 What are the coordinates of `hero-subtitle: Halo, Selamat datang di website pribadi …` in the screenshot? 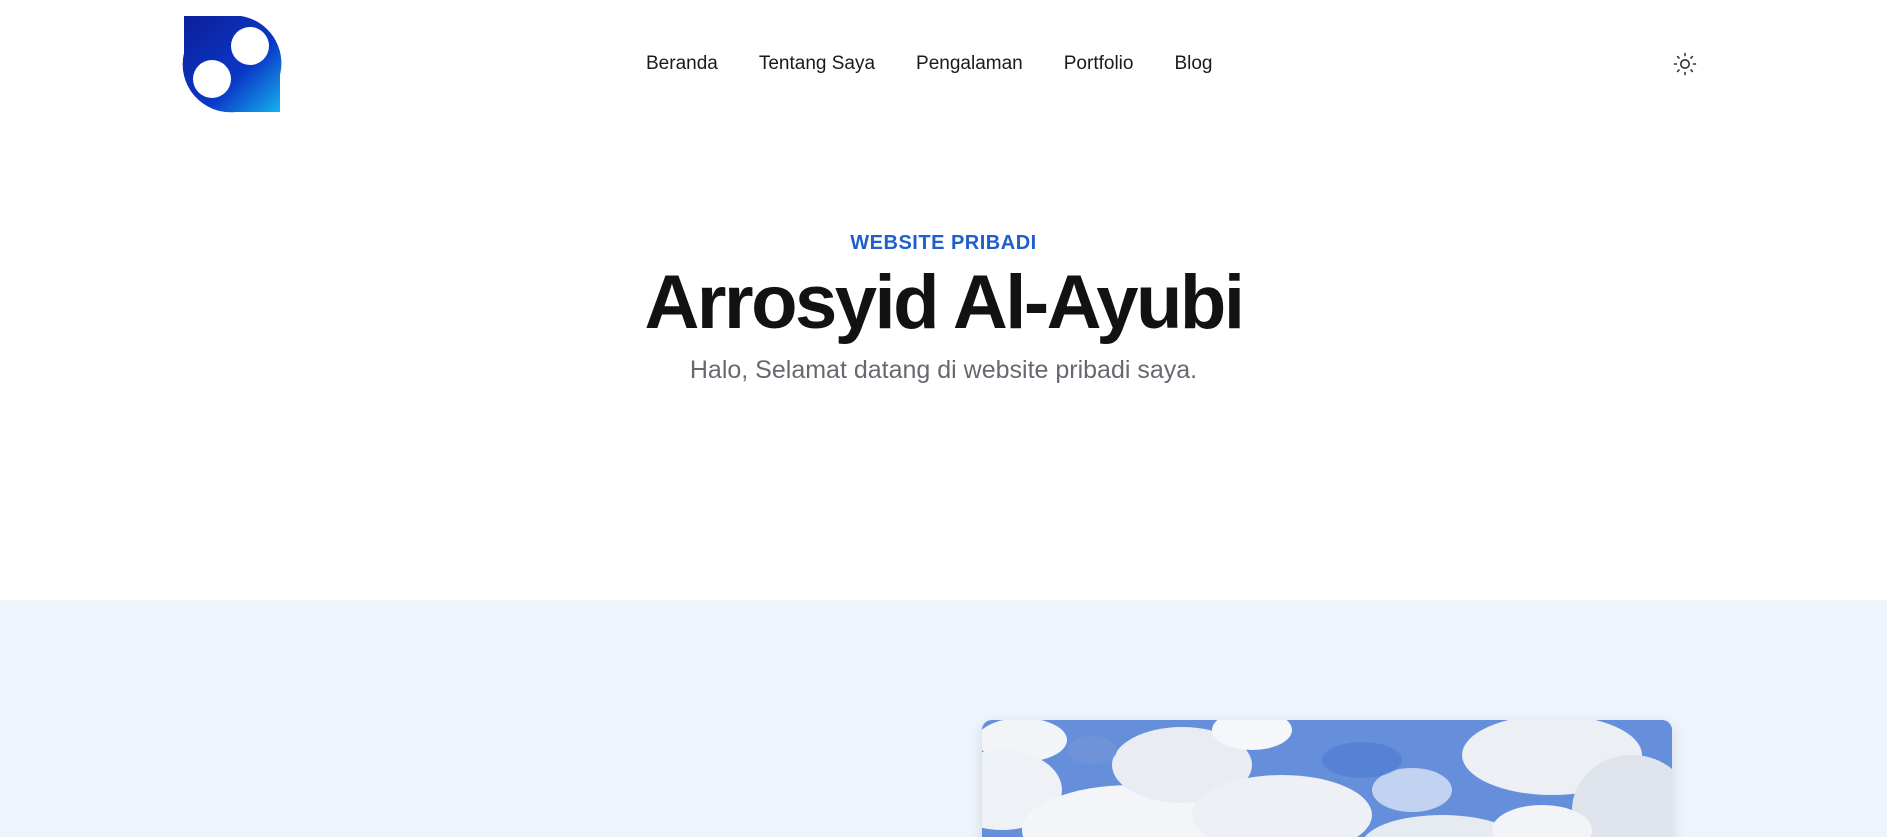 It's located at (943, 370).